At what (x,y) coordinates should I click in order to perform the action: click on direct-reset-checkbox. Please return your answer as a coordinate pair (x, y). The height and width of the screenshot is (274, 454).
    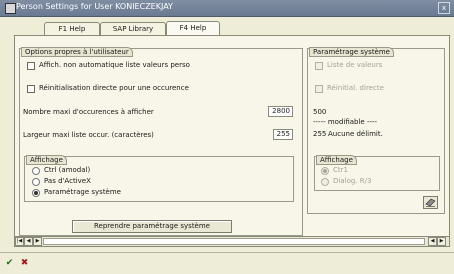
    Looking at the image, I should click on (31, 89).